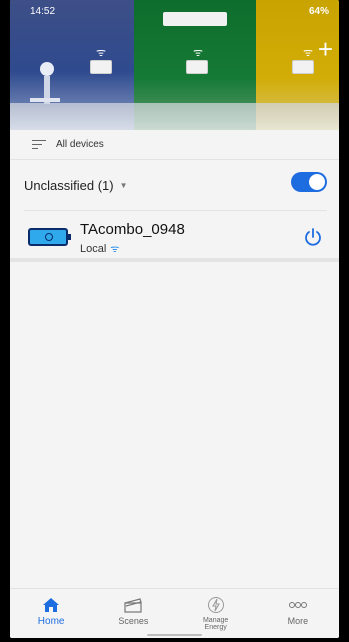  Describe the element at coordinates (51, 621) in the screenshot. I see `nav-home-label: Home` at that location.